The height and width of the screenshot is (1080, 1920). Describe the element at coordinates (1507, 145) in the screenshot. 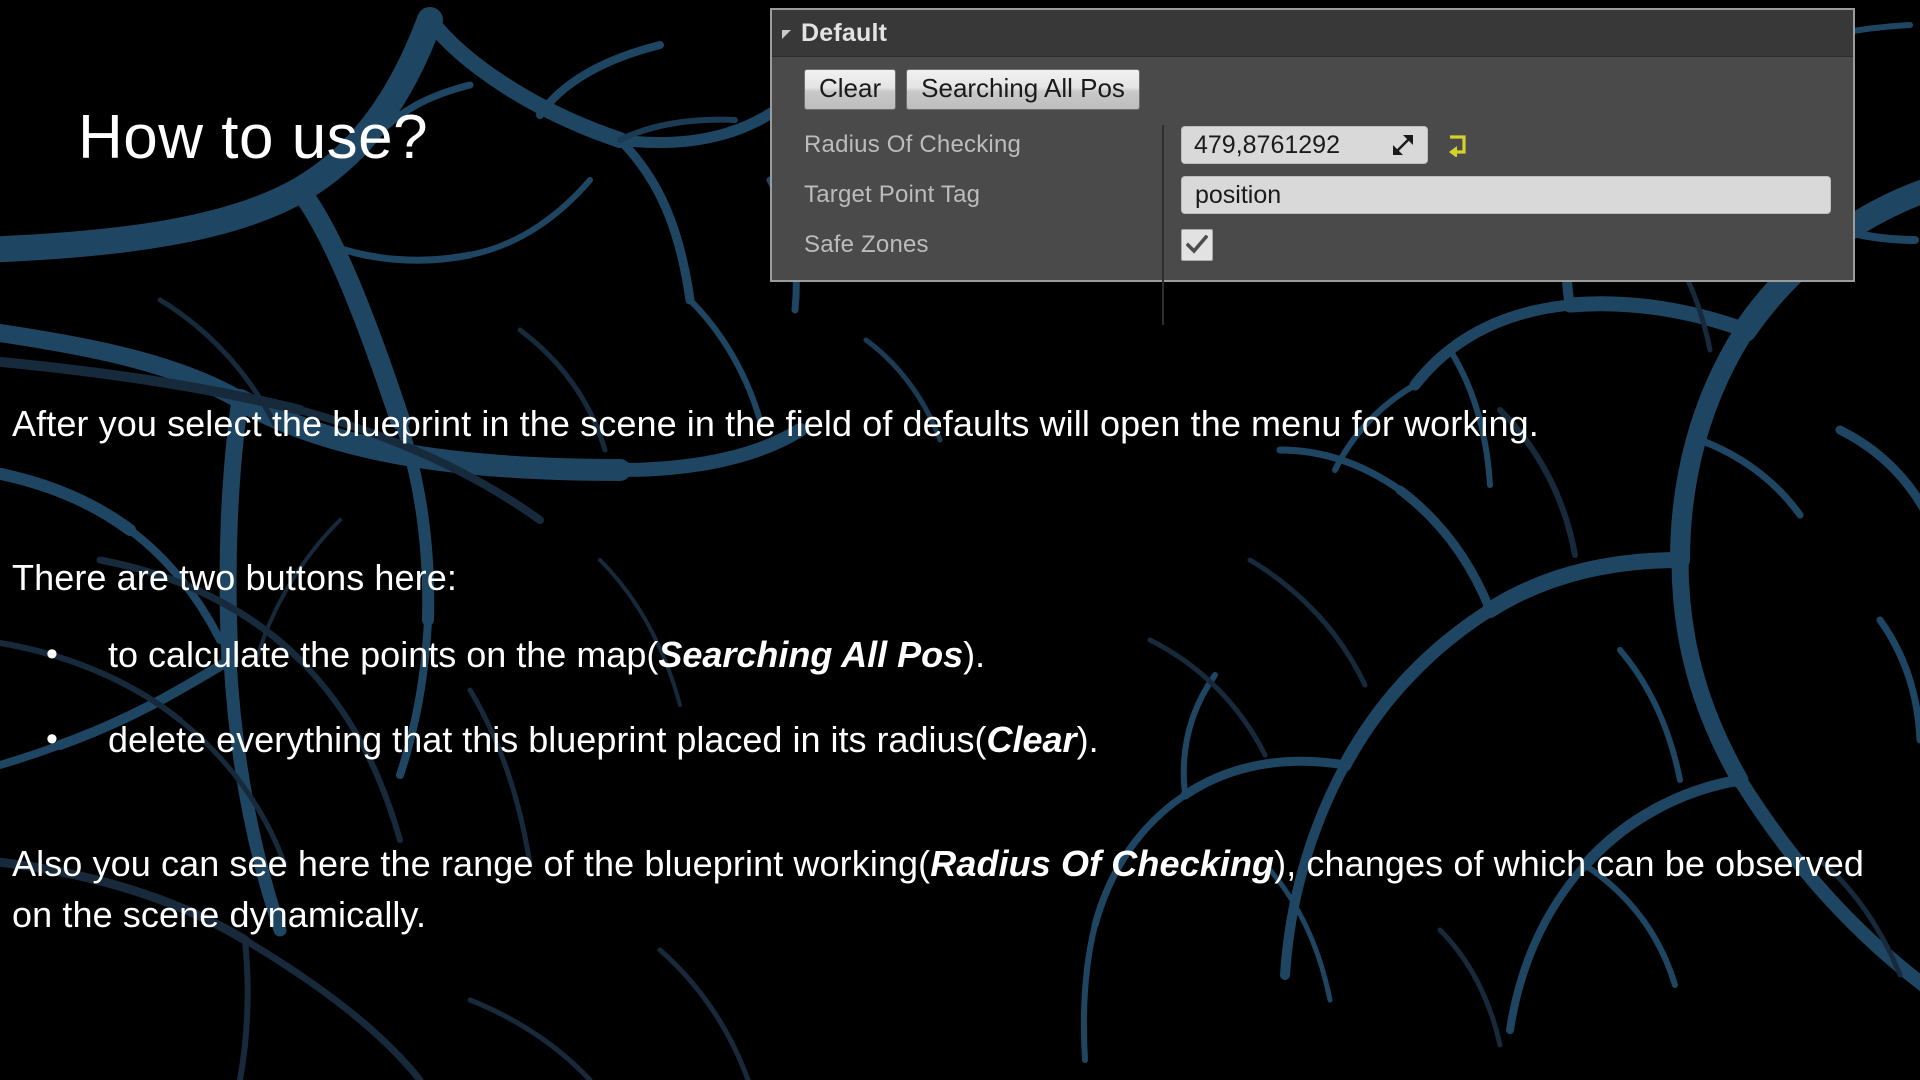

I see `property-value-radius-of-checking: 479,8761292` at that location.